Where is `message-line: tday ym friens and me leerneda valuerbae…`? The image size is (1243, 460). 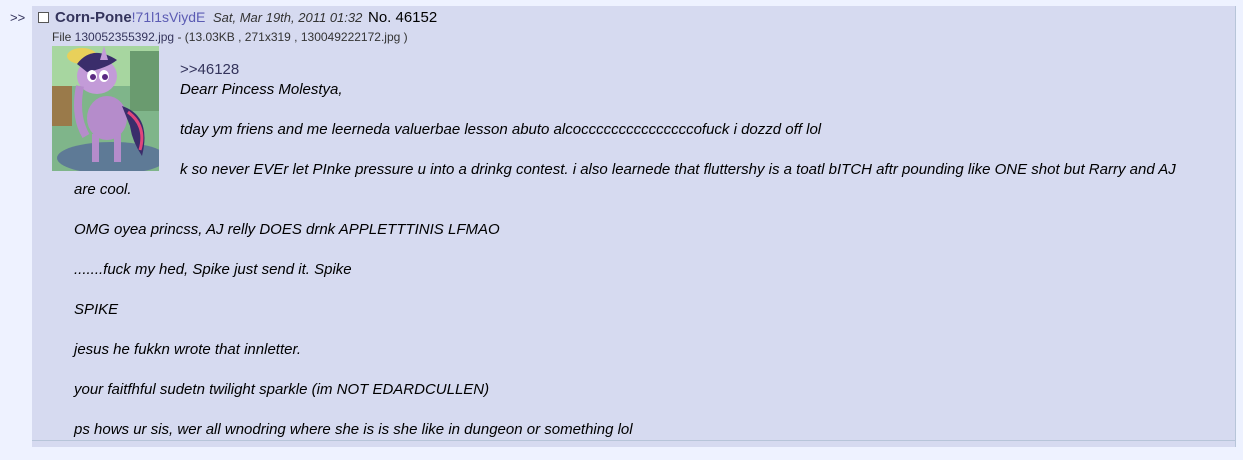 message-line: tday ym friens and me leerneda valuerbae… is located at coordinates (501, 129).